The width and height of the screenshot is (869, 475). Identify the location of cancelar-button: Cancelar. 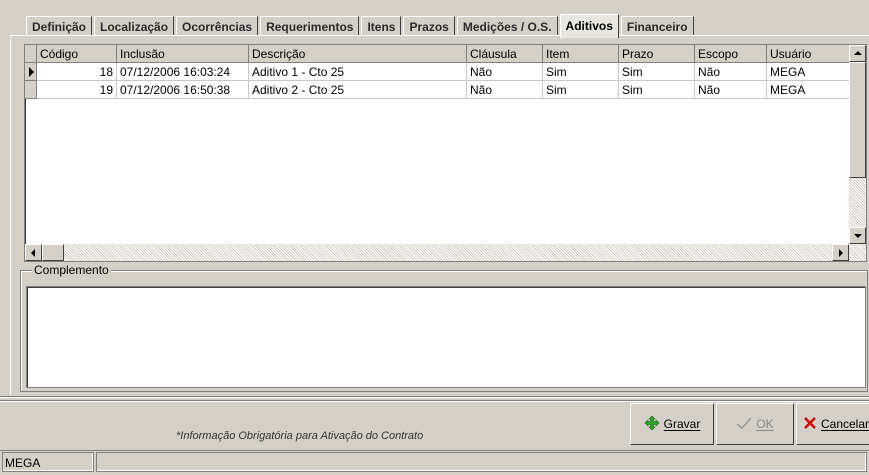
(832, 424).